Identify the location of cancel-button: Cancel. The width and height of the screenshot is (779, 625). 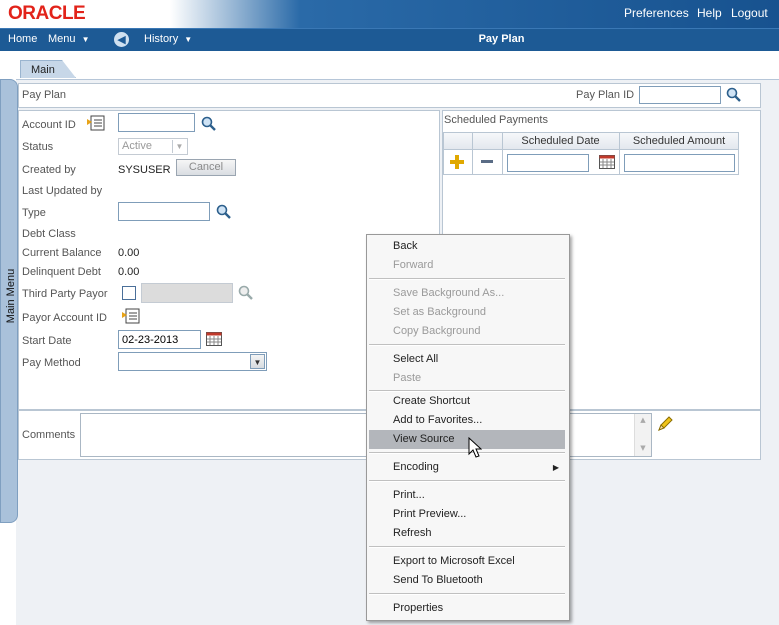
(206, 167).